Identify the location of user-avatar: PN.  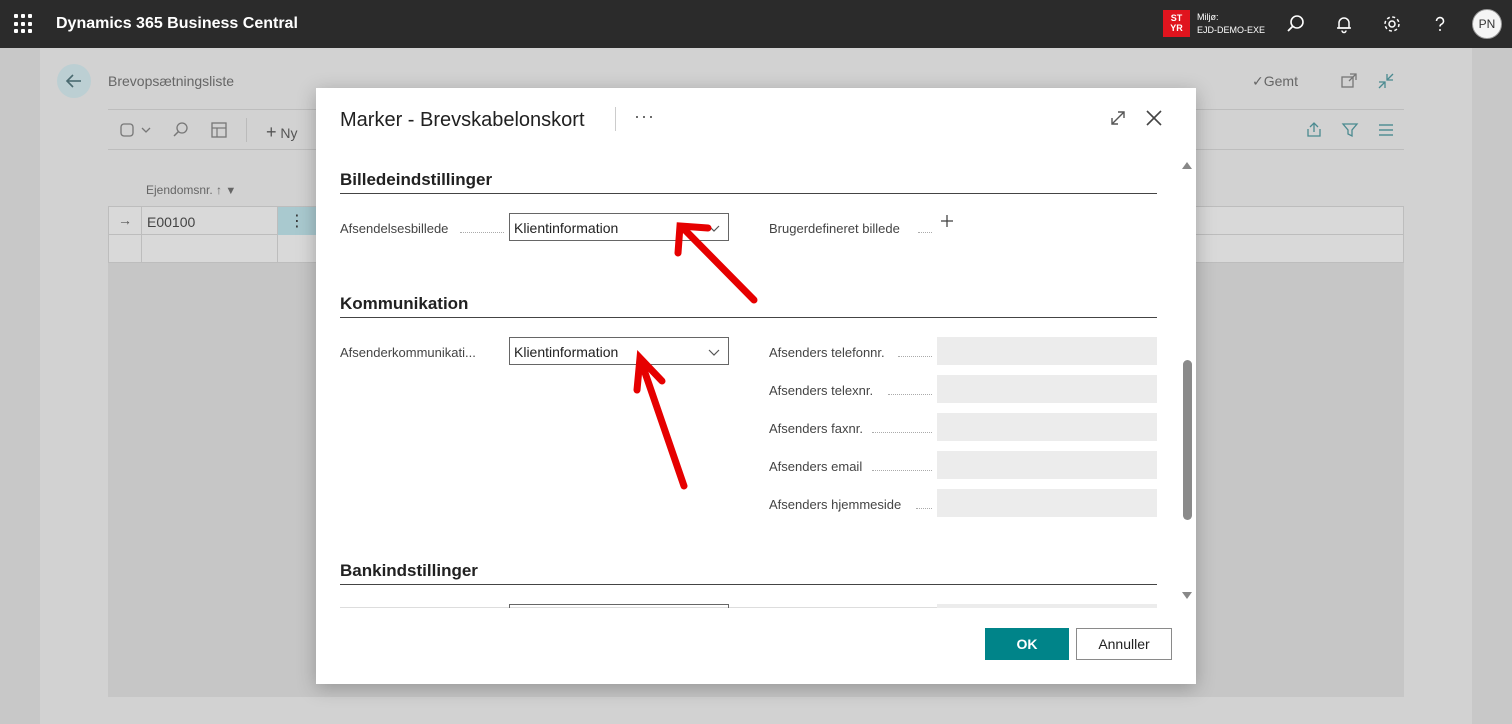
(1487, 24).